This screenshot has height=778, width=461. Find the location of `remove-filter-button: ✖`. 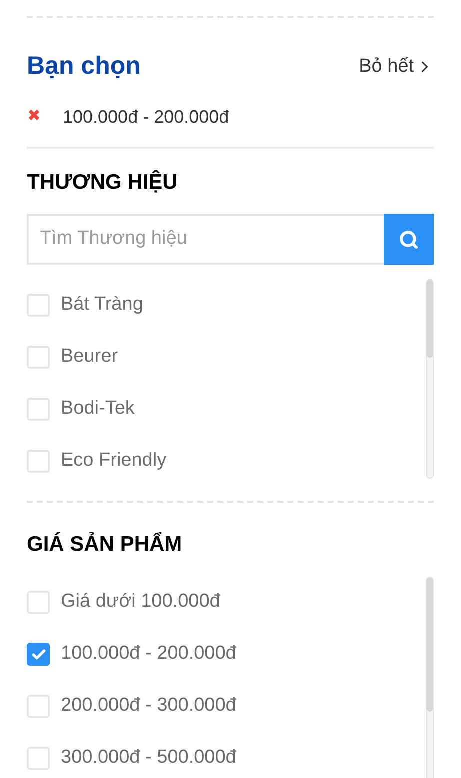

remove-filter-button: ✖ is located at coordinates (34, 117).